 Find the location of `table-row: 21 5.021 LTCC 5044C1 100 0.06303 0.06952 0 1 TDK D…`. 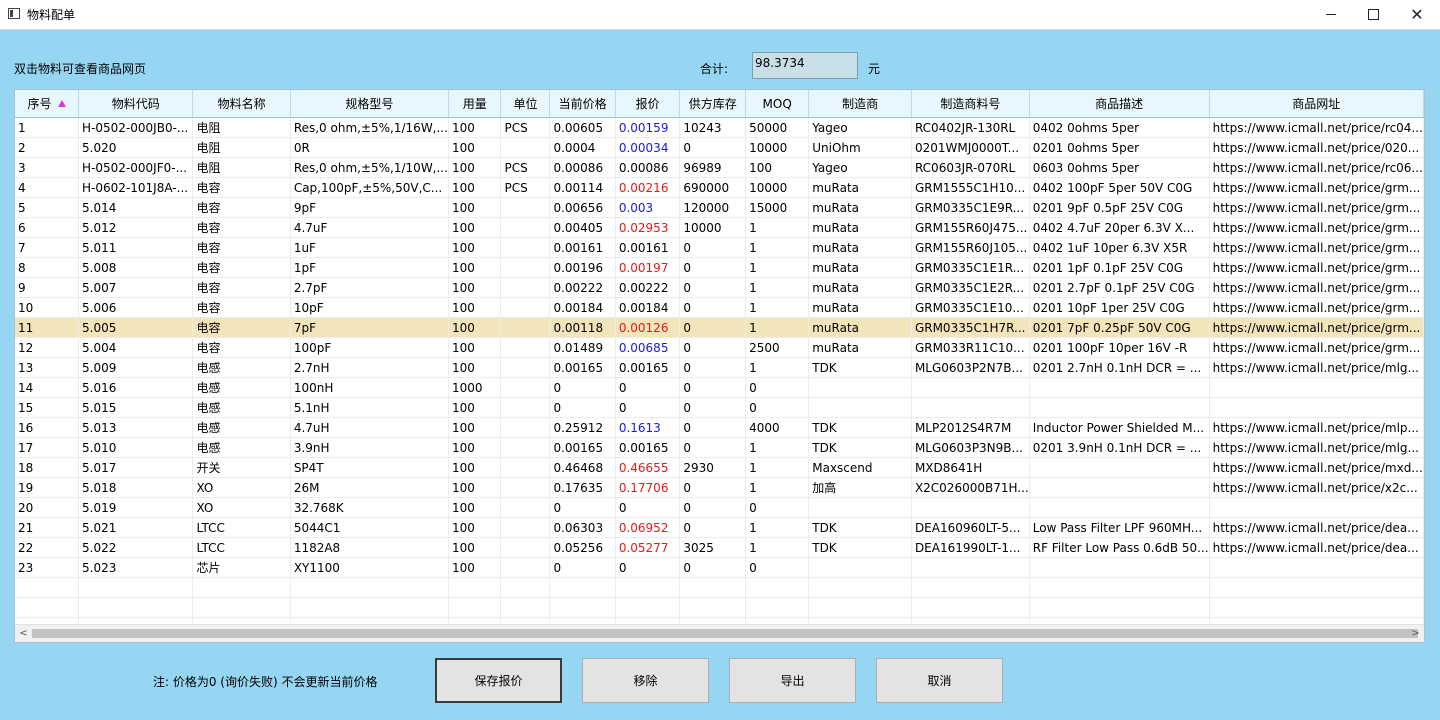

table-row: 21 5.021 LTCC 5044C1 100 0.06303 0.06952 0 1 TDK D… is located at coordinates (719, 527).